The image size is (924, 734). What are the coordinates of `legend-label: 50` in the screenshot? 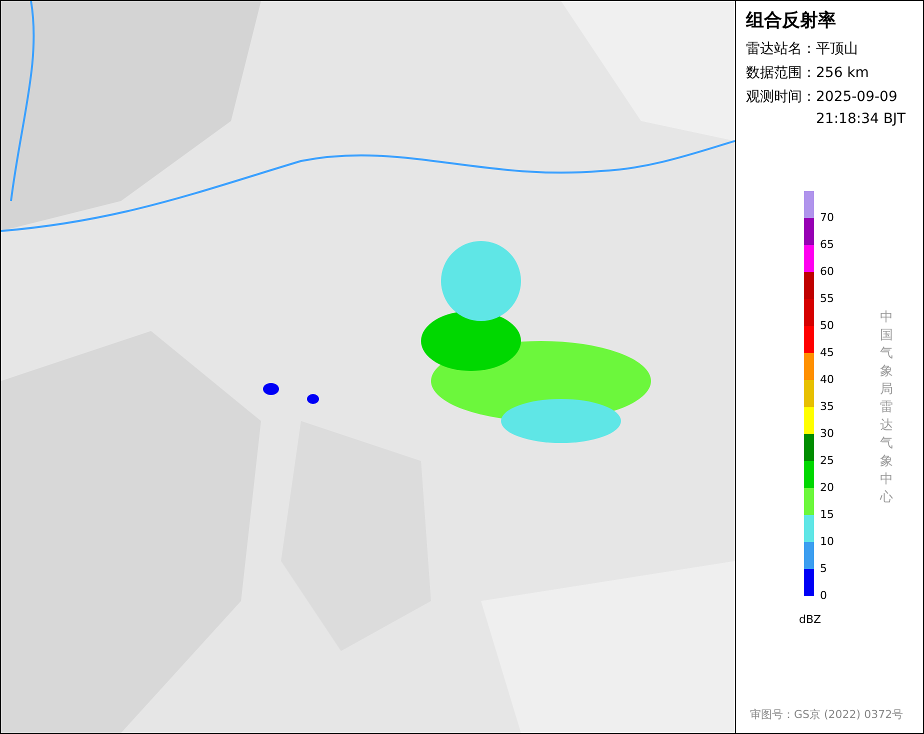 It's located at (827, 326).